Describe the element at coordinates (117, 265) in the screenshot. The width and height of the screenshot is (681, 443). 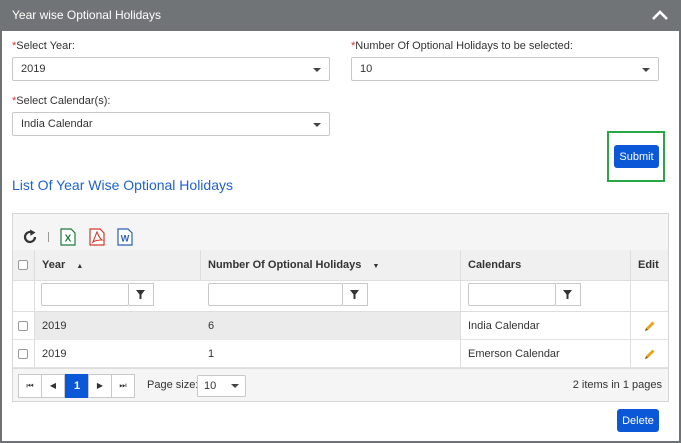
I see `column-header-year: Year ▲` at that location.